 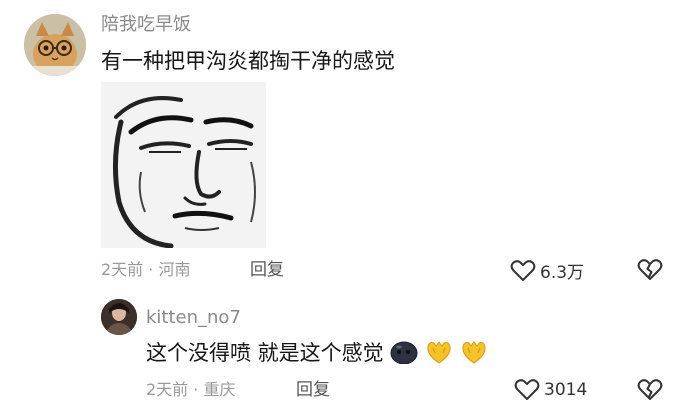 I want to click on comment-meta: 2天前 · 河南, so click(x=145, y=270).